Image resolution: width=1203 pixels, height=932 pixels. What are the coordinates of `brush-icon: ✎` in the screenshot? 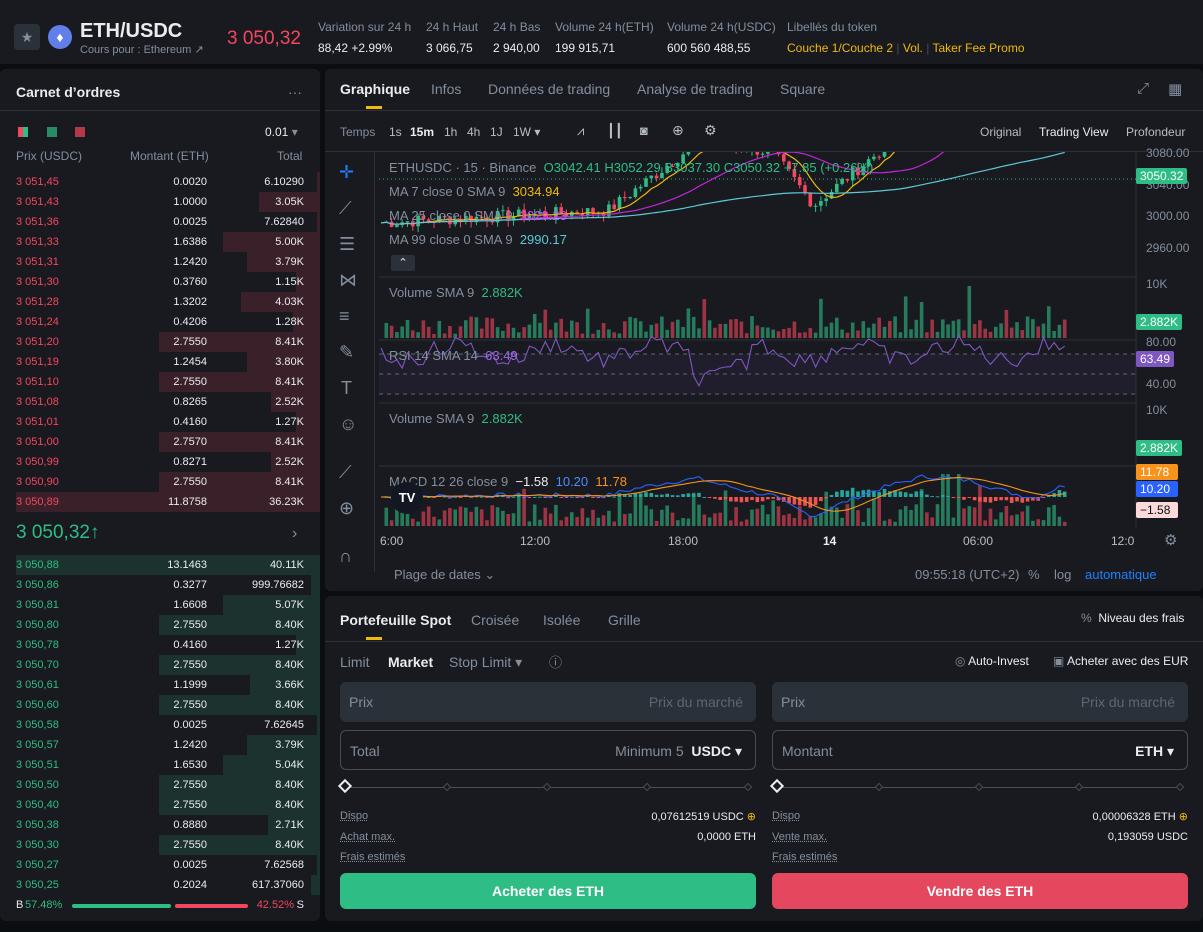 It's located at (346, 352).